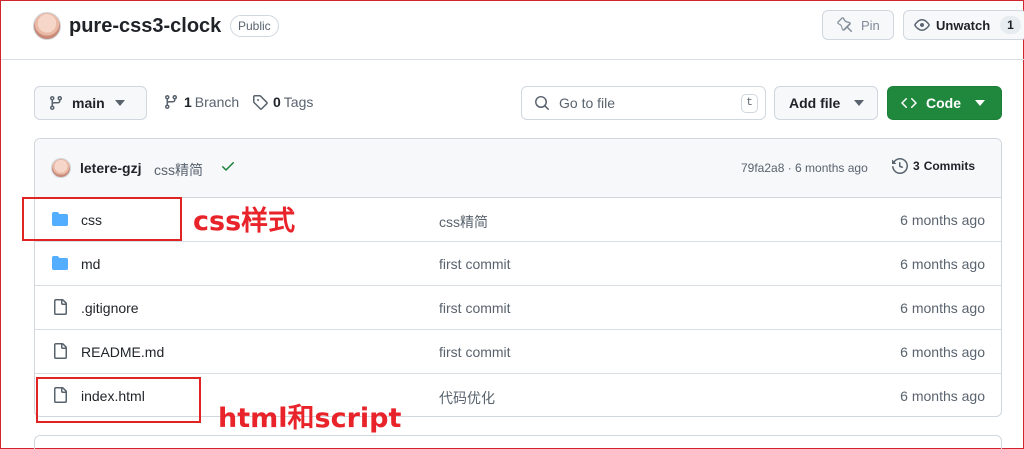 The image size is (1024, 449). What do you see at coordinates (463, 222) in the screenshot?
I see `file-commit-message: css精简` at bounding box center [463, 222].